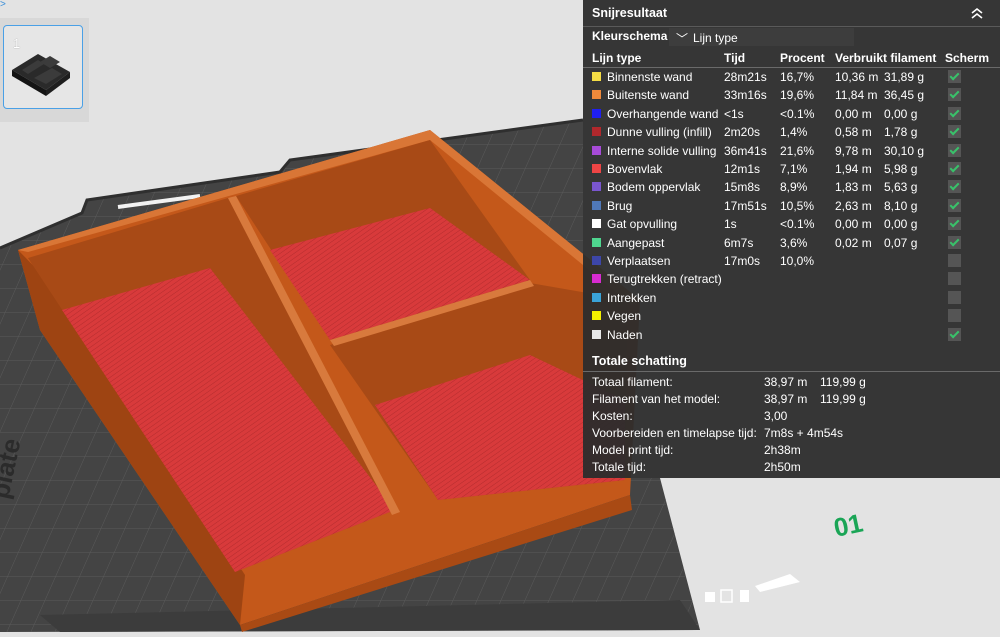  I want to click on line-type-grams: 31,89 g, so click(904, 77).